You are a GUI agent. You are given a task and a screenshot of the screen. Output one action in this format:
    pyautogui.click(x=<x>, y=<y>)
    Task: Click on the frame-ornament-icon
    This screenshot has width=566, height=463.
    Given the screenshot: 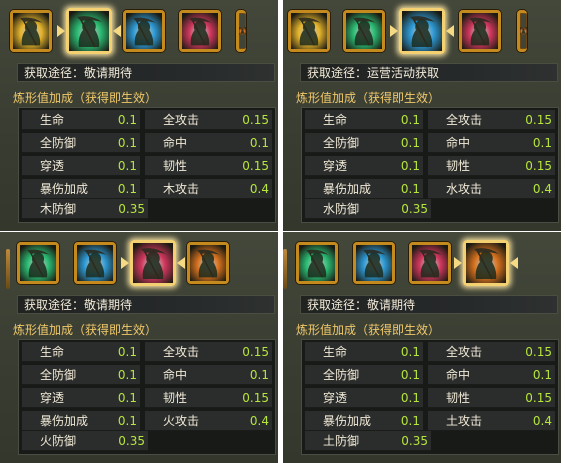 What is the action you would take?
    pyautogui.click(x=8, y=269)
    